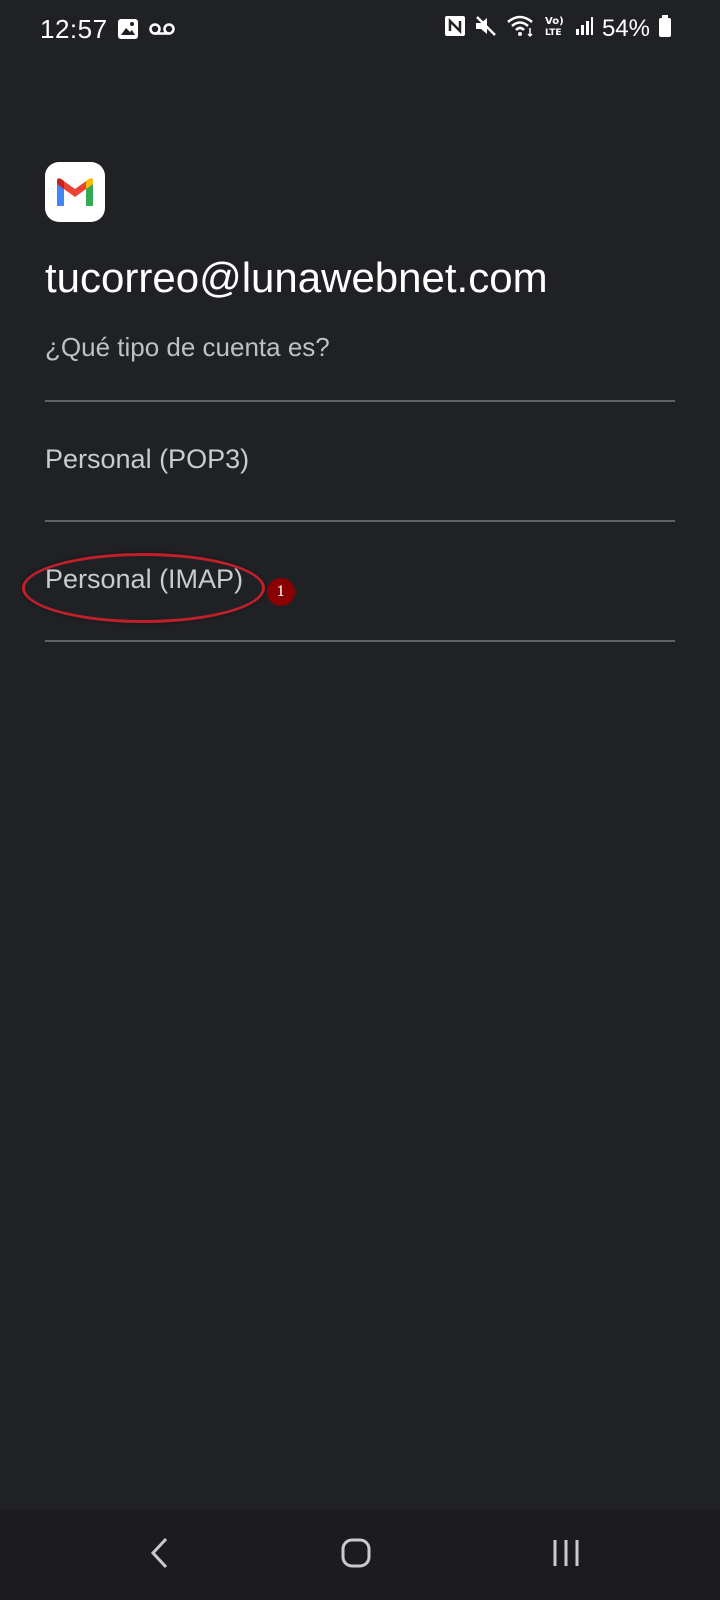 The height and width of the screenshot is (1600, 720). I want to click on status-time: 12:57, so click(74, 29).